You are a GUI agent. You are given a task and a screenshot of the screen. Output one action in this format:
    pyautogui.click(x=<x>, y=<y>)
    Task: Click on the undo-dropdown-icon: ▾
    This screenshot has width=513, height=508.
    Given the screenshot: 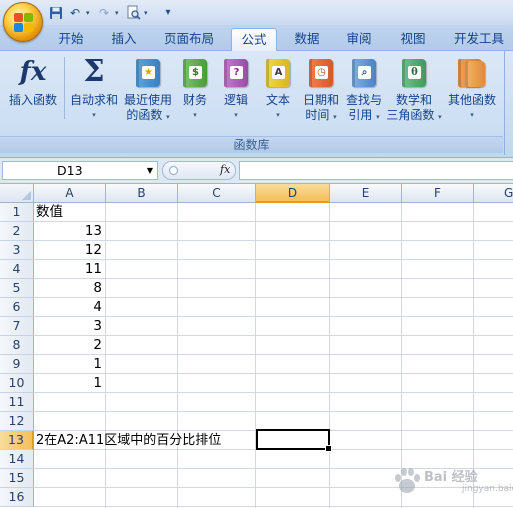 What is the action you would take?
    pyautogui.click(x=89, y=13)
    